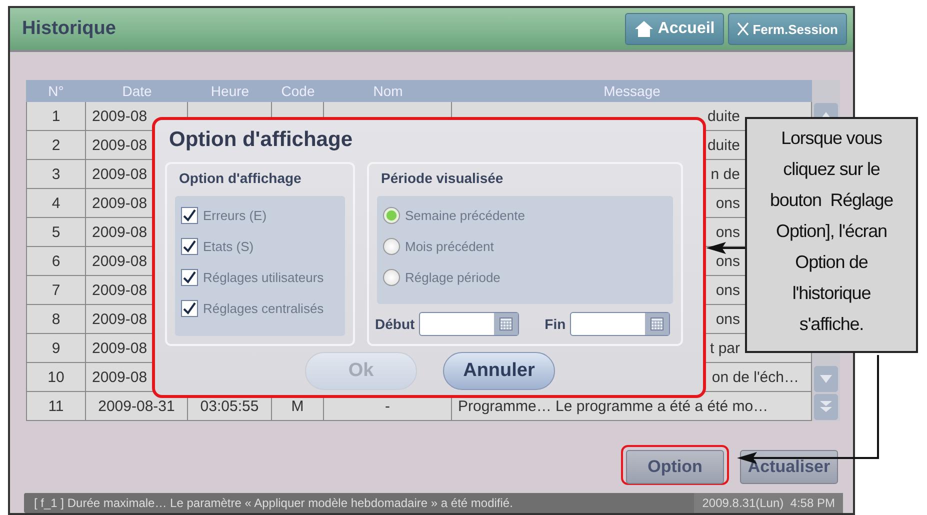  What do you see at coordinates (56, 203) in the screenshot?
I see `table-cell: 4` at bounding box center [56, 203].